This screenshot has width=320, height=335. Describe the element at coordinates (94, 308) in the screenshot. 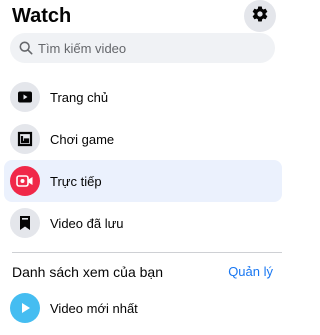

I see `menu-item-label: Video mới nhất` at that location.